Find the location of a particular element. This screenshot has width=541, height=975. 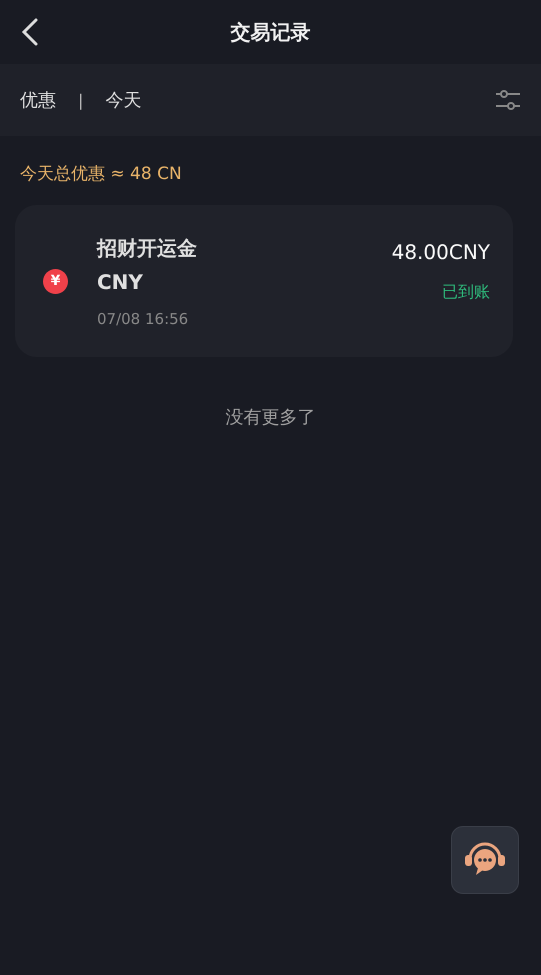

currency-label: CNY is located at coordinates (120, 282).